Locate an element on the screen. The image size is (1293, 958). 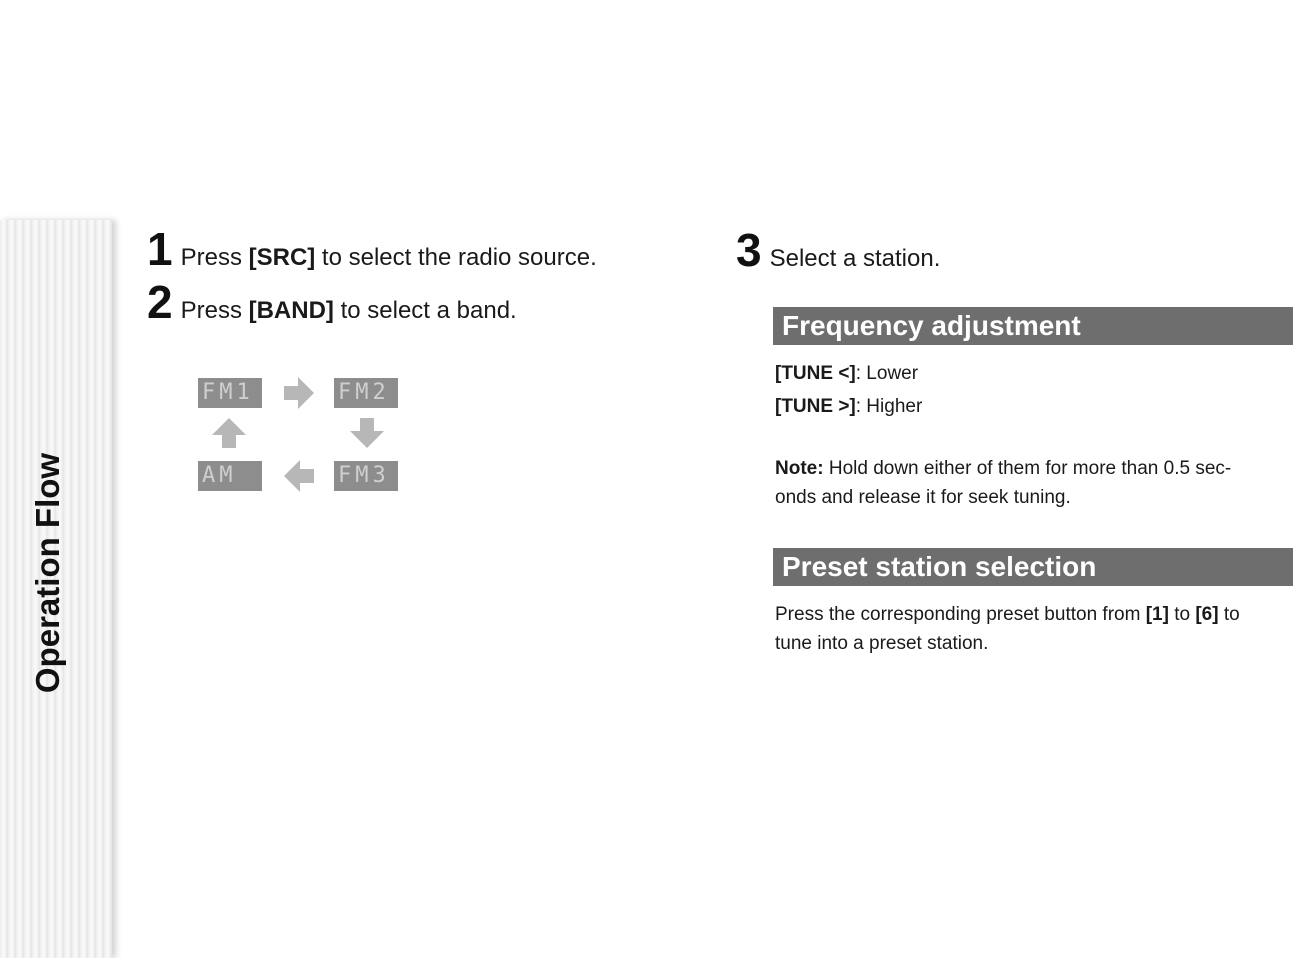
lcd-am: AM is located at coordinates (230, 476).